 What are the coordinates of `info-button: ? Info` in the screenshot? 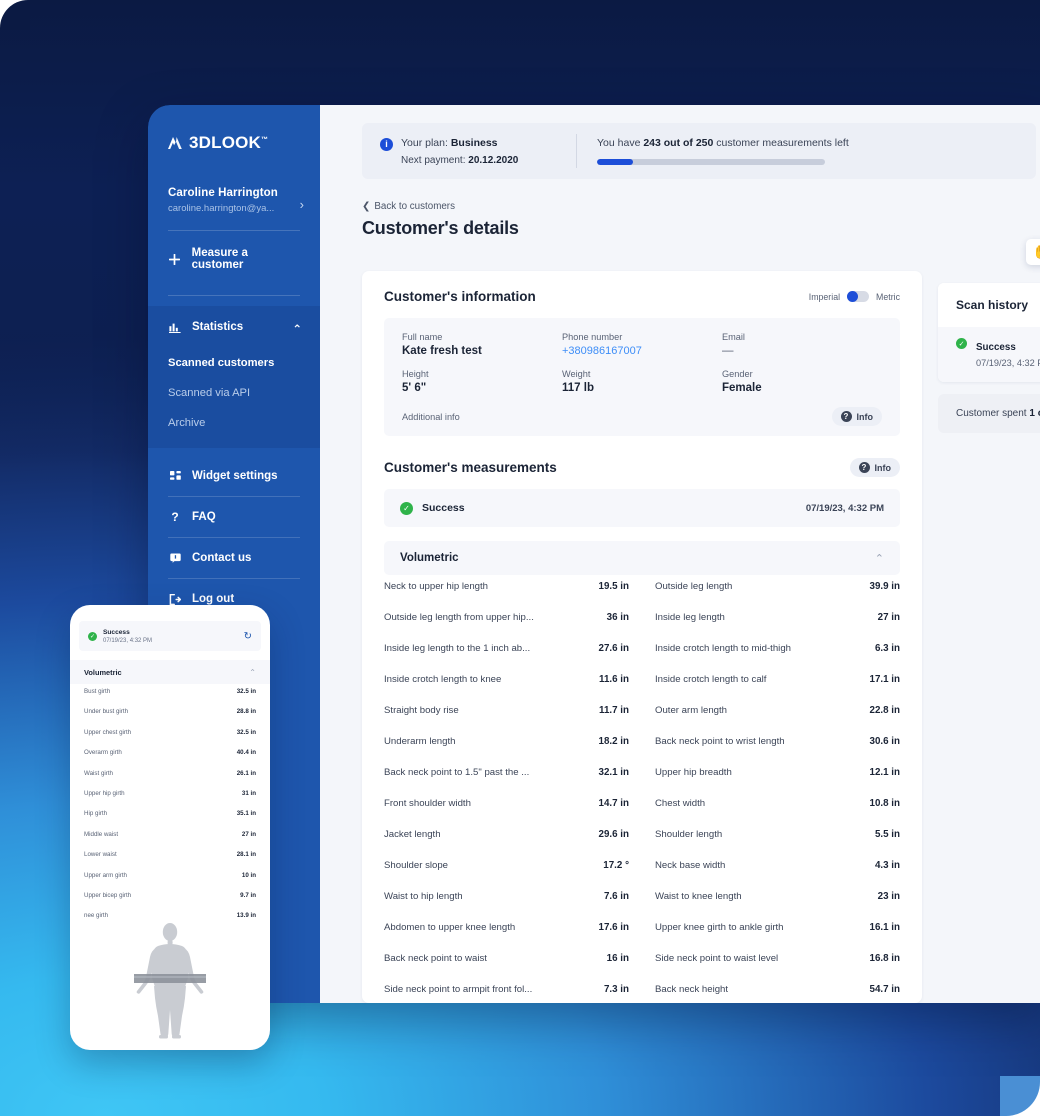 It's located at (856, 416).